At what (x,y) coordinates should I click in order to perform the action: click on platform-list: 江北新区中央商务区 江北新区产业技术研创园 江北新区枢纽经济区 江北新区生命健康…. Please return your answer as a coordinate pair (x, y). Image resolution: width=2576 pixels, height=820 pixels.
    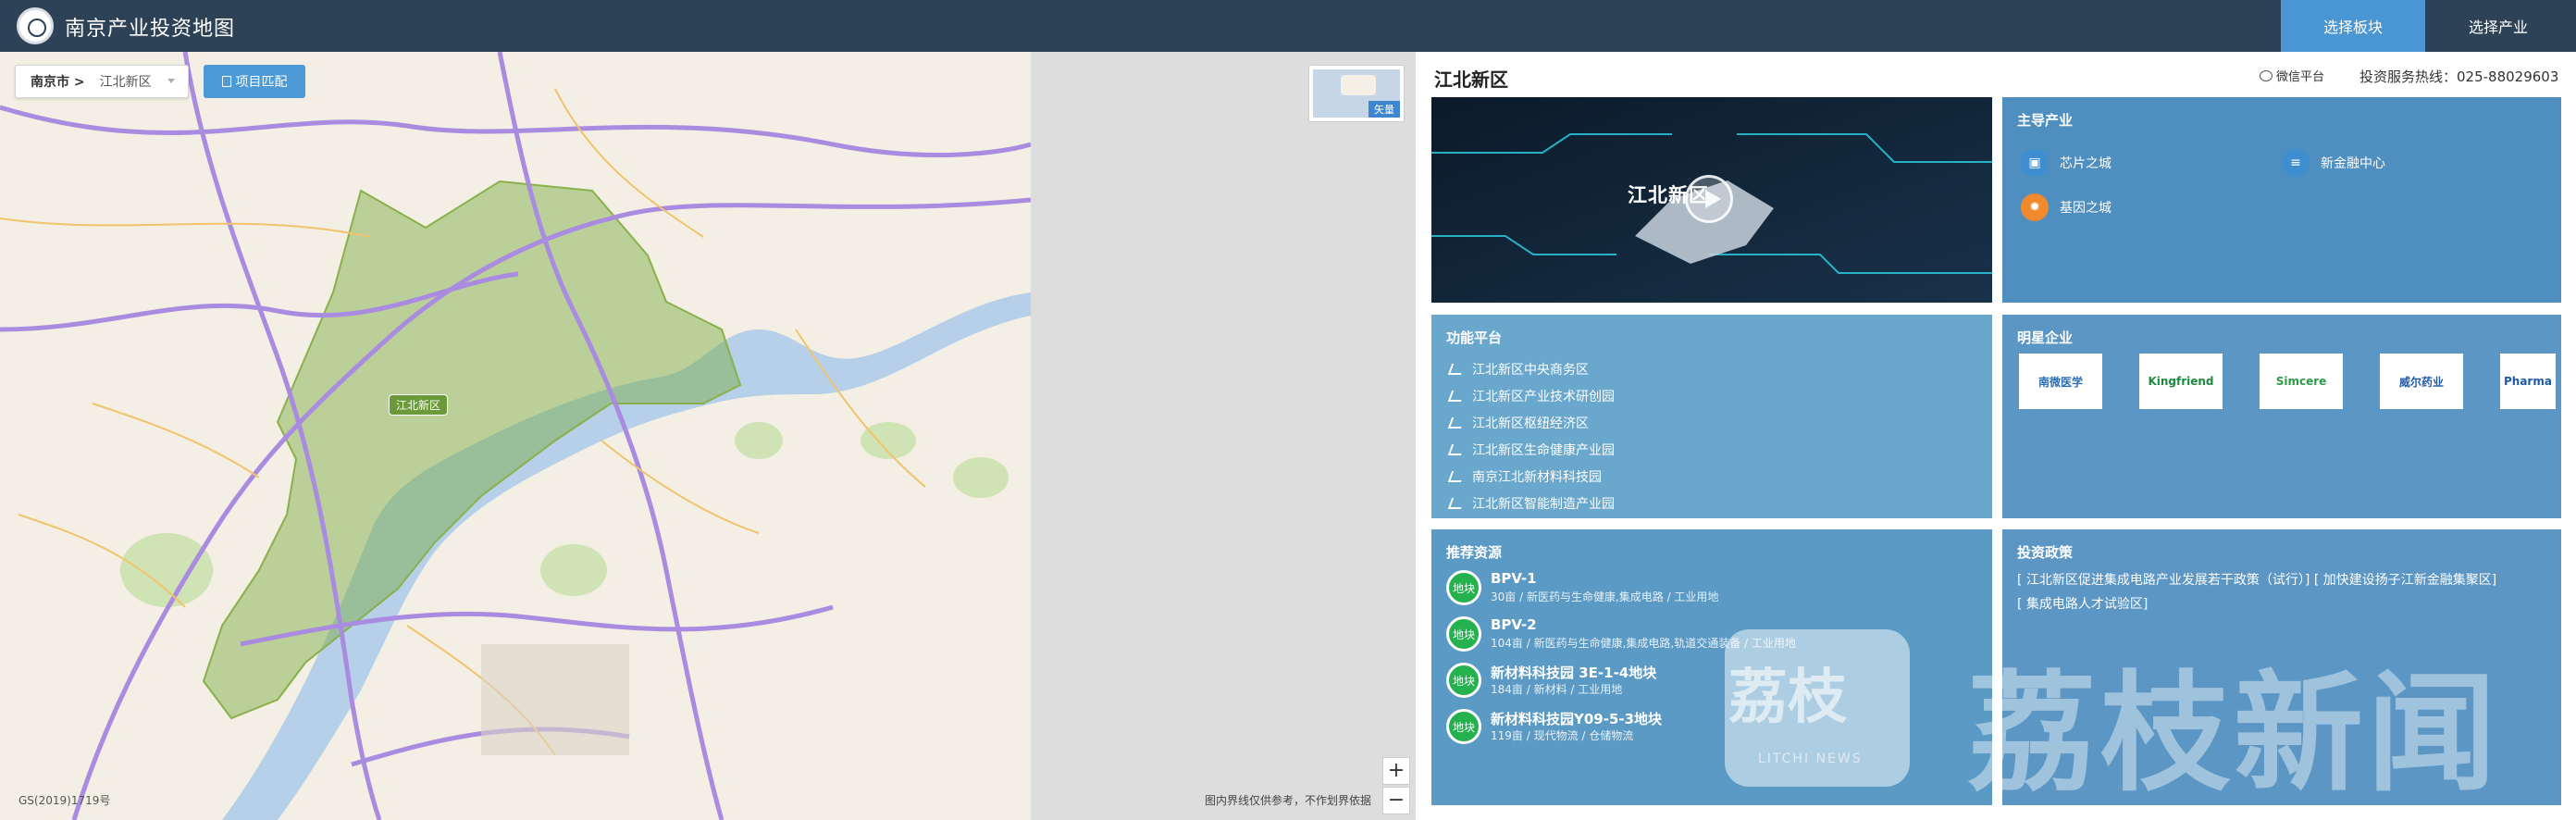
    Looking at the image, I should click on (1531, 435).